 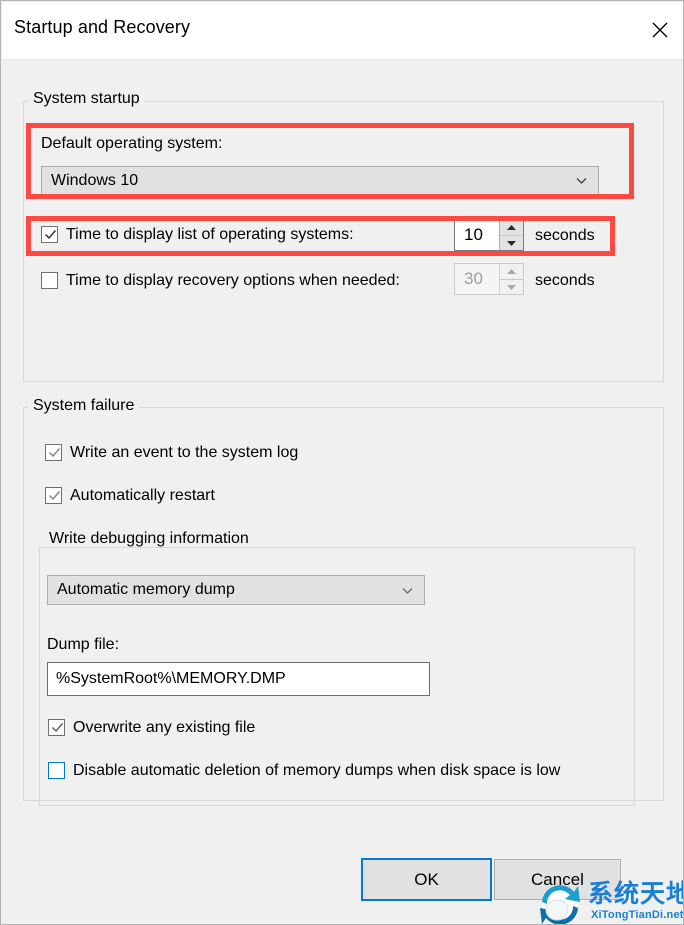 What do you see at coordinates (95, 180) in the screenshot?
I see `default-os-value: Windows 10` at bounding box center [95, 180].